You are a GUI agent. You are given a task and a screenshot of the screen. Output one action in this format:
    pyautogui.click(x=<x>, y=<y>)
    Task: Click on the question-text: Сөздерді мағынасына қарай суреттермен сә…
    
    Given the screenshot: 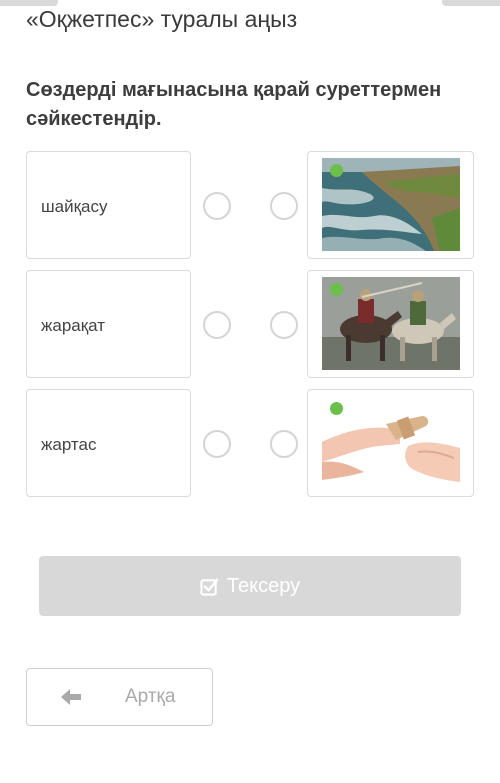 What is the action you would take?
    pyautogui.click(x=234, y=104)
    